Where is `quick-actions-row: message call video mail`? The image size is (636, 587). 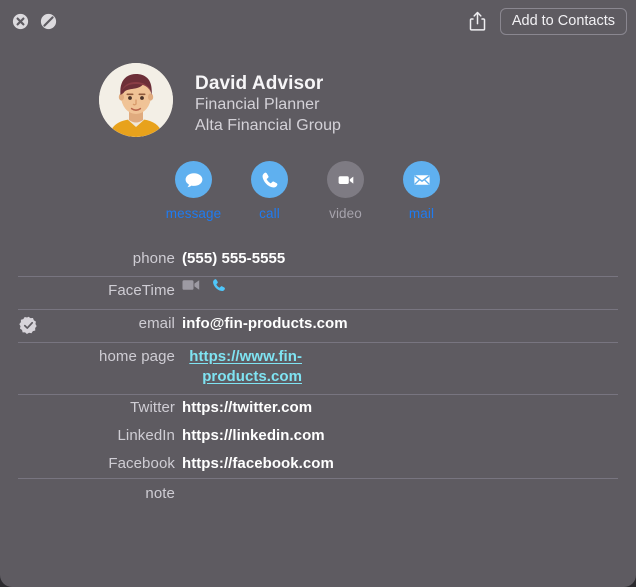
quick-actions-row: message call video mail is located at coordinates (303, 191).